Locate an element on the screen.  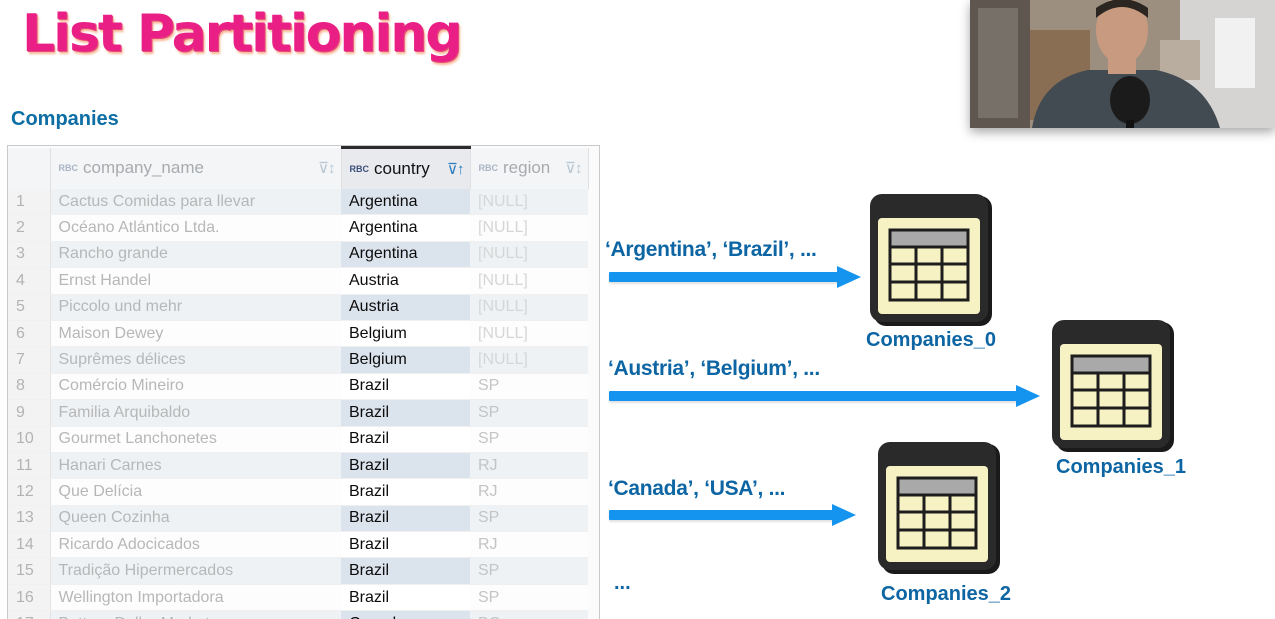
row-number: 13 is located at coordinates (29, 519).